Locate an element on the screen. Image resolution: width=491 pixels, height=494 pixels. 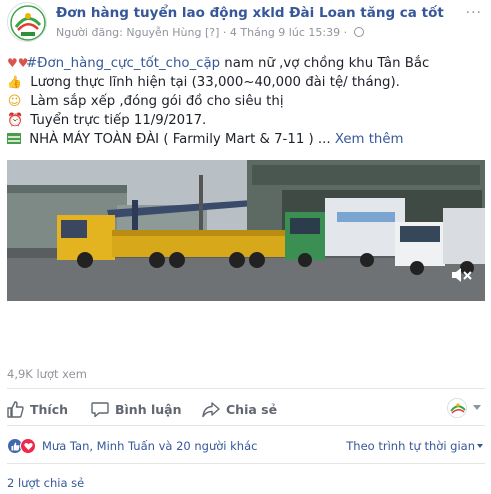
post-line: ⏰ Tuyển trực tiếp 11/9/2017. is located at coordinates (246, 120).